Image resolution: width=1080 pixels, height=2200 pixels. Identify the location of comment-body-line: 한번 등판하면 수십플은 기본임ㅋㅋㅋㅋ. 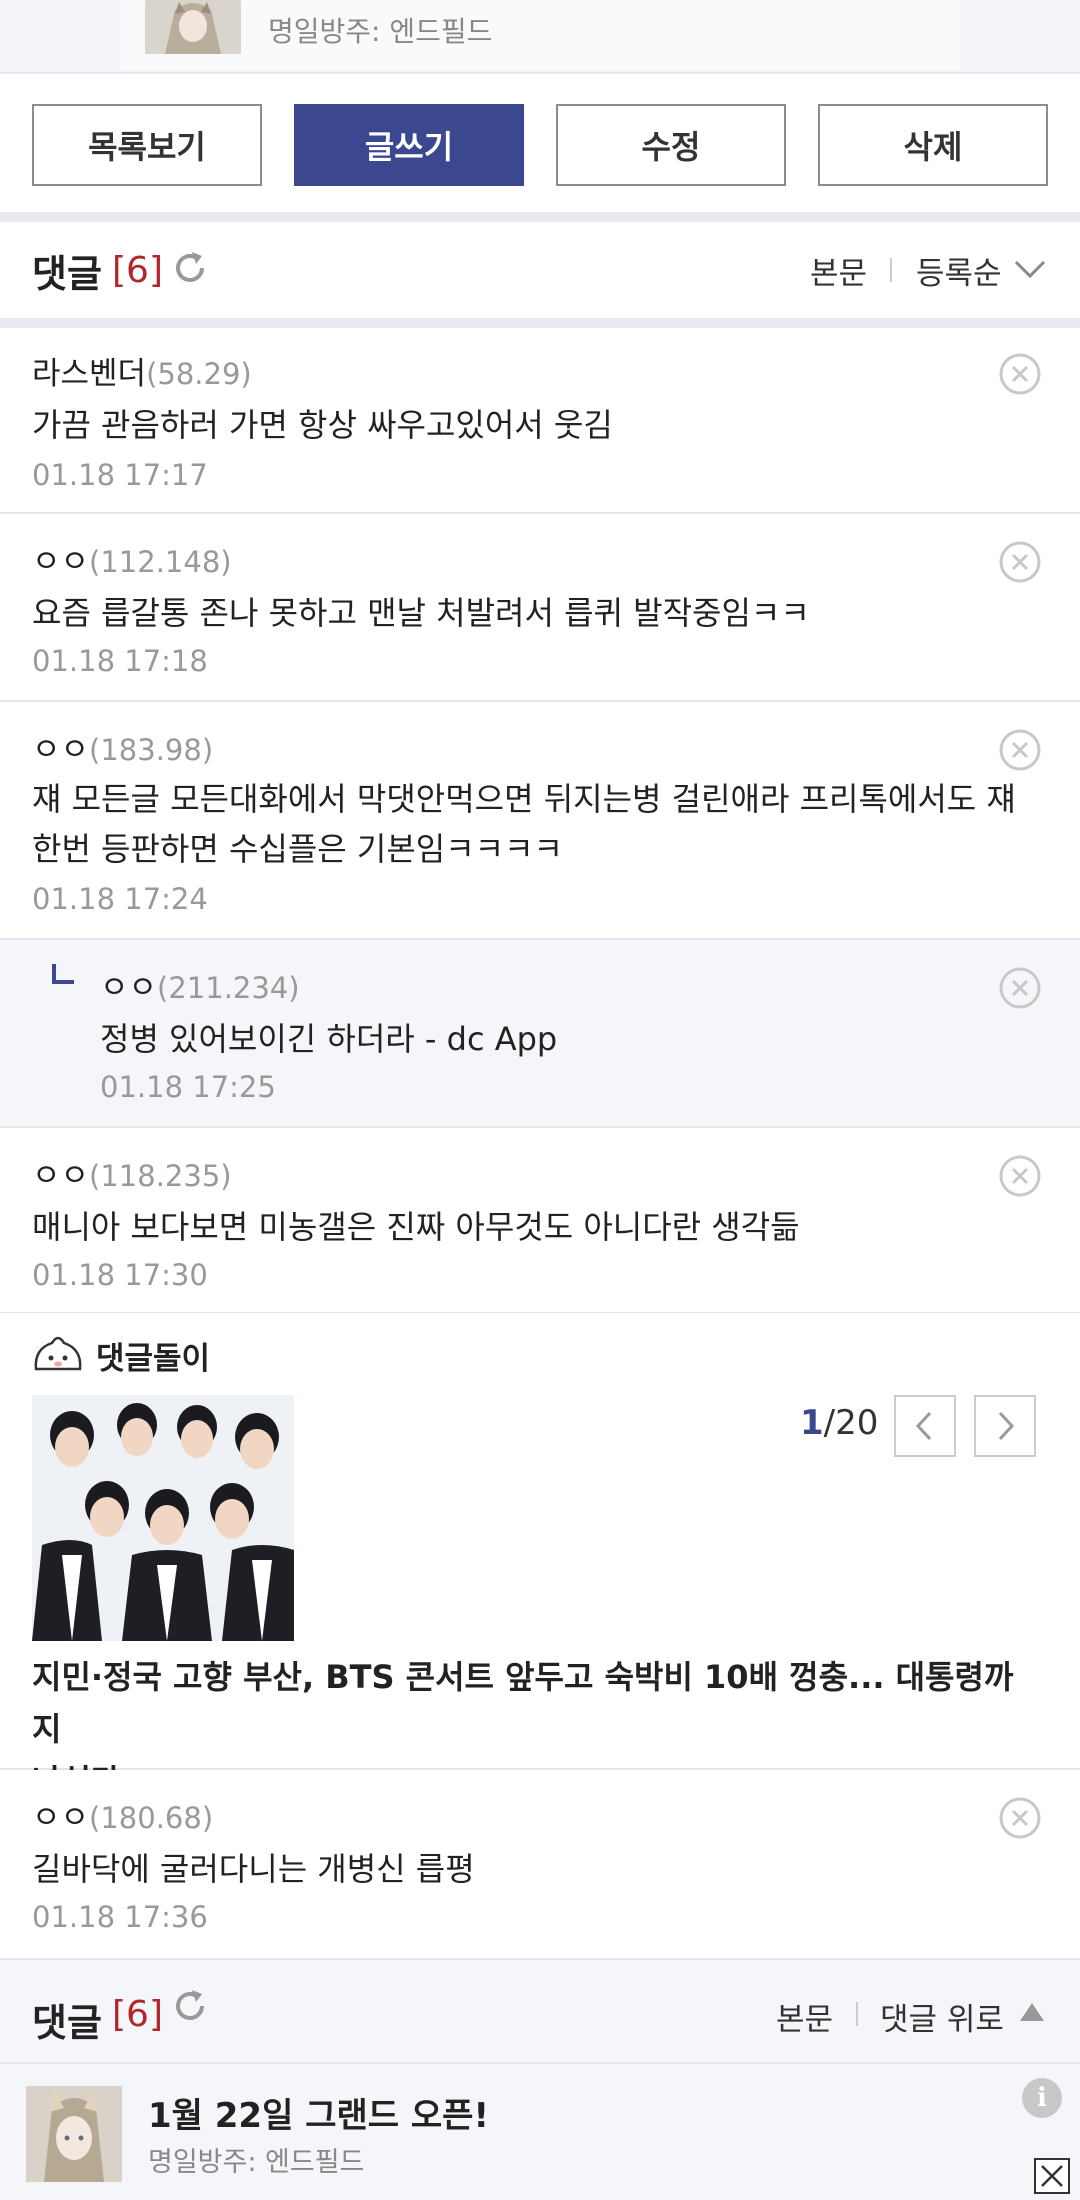
(297, 849).